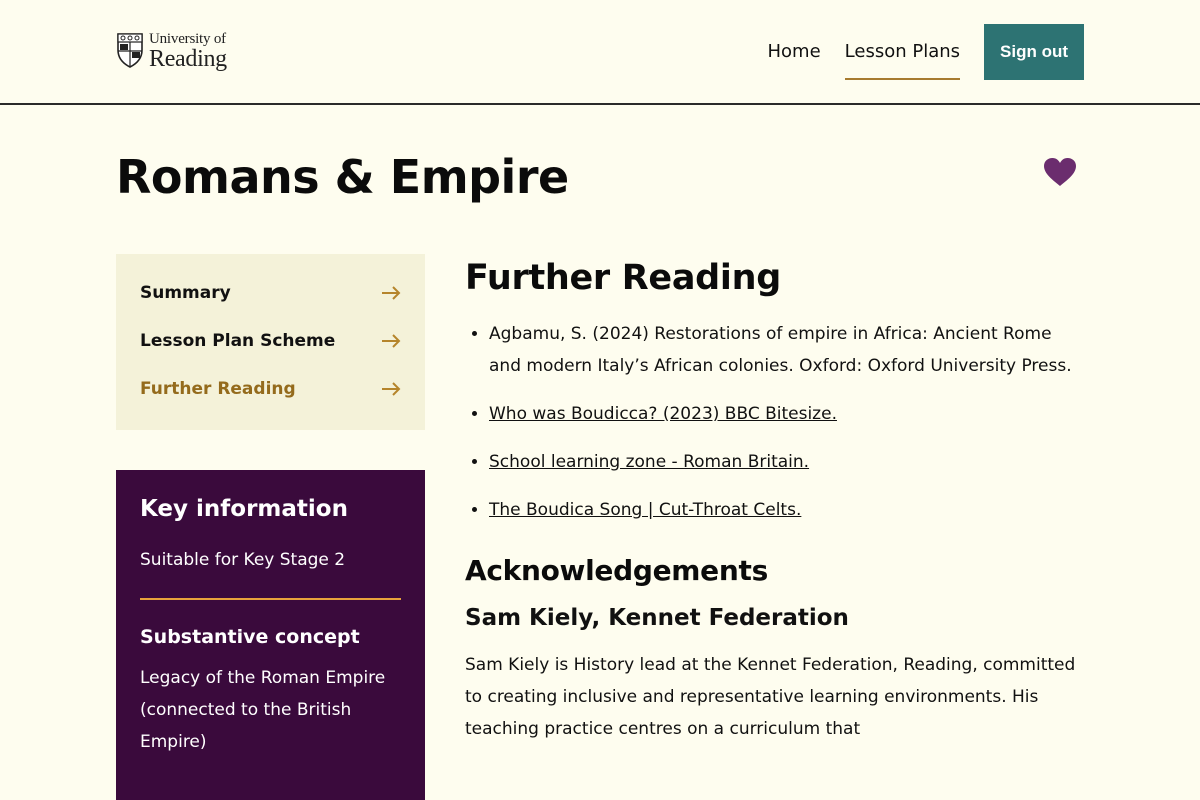  What do you see at coordinates (342, 177) in the screenshot?
I see `page-title: Romans & Empire` at bounding box center [342, 177].